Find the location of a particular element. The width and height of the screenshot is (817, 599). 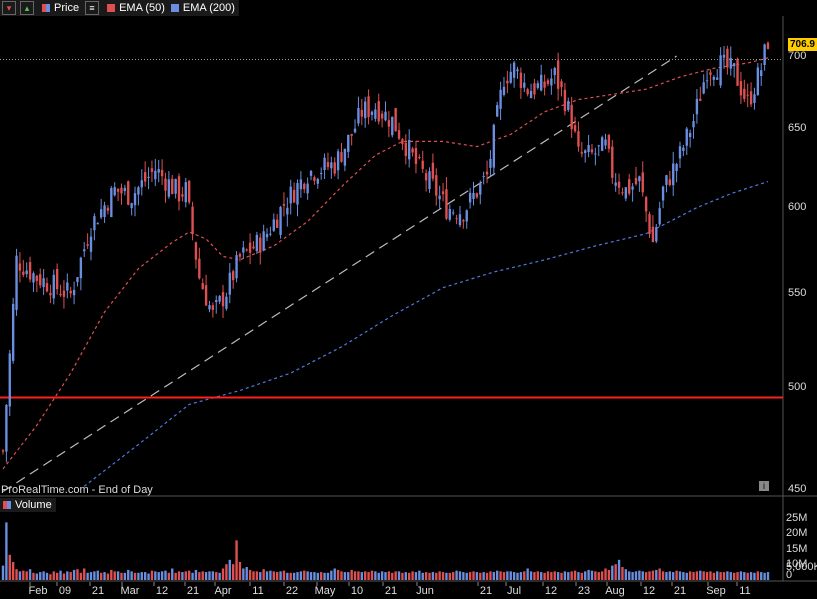

volume-label: Volume is located at coordinates (33, 505).